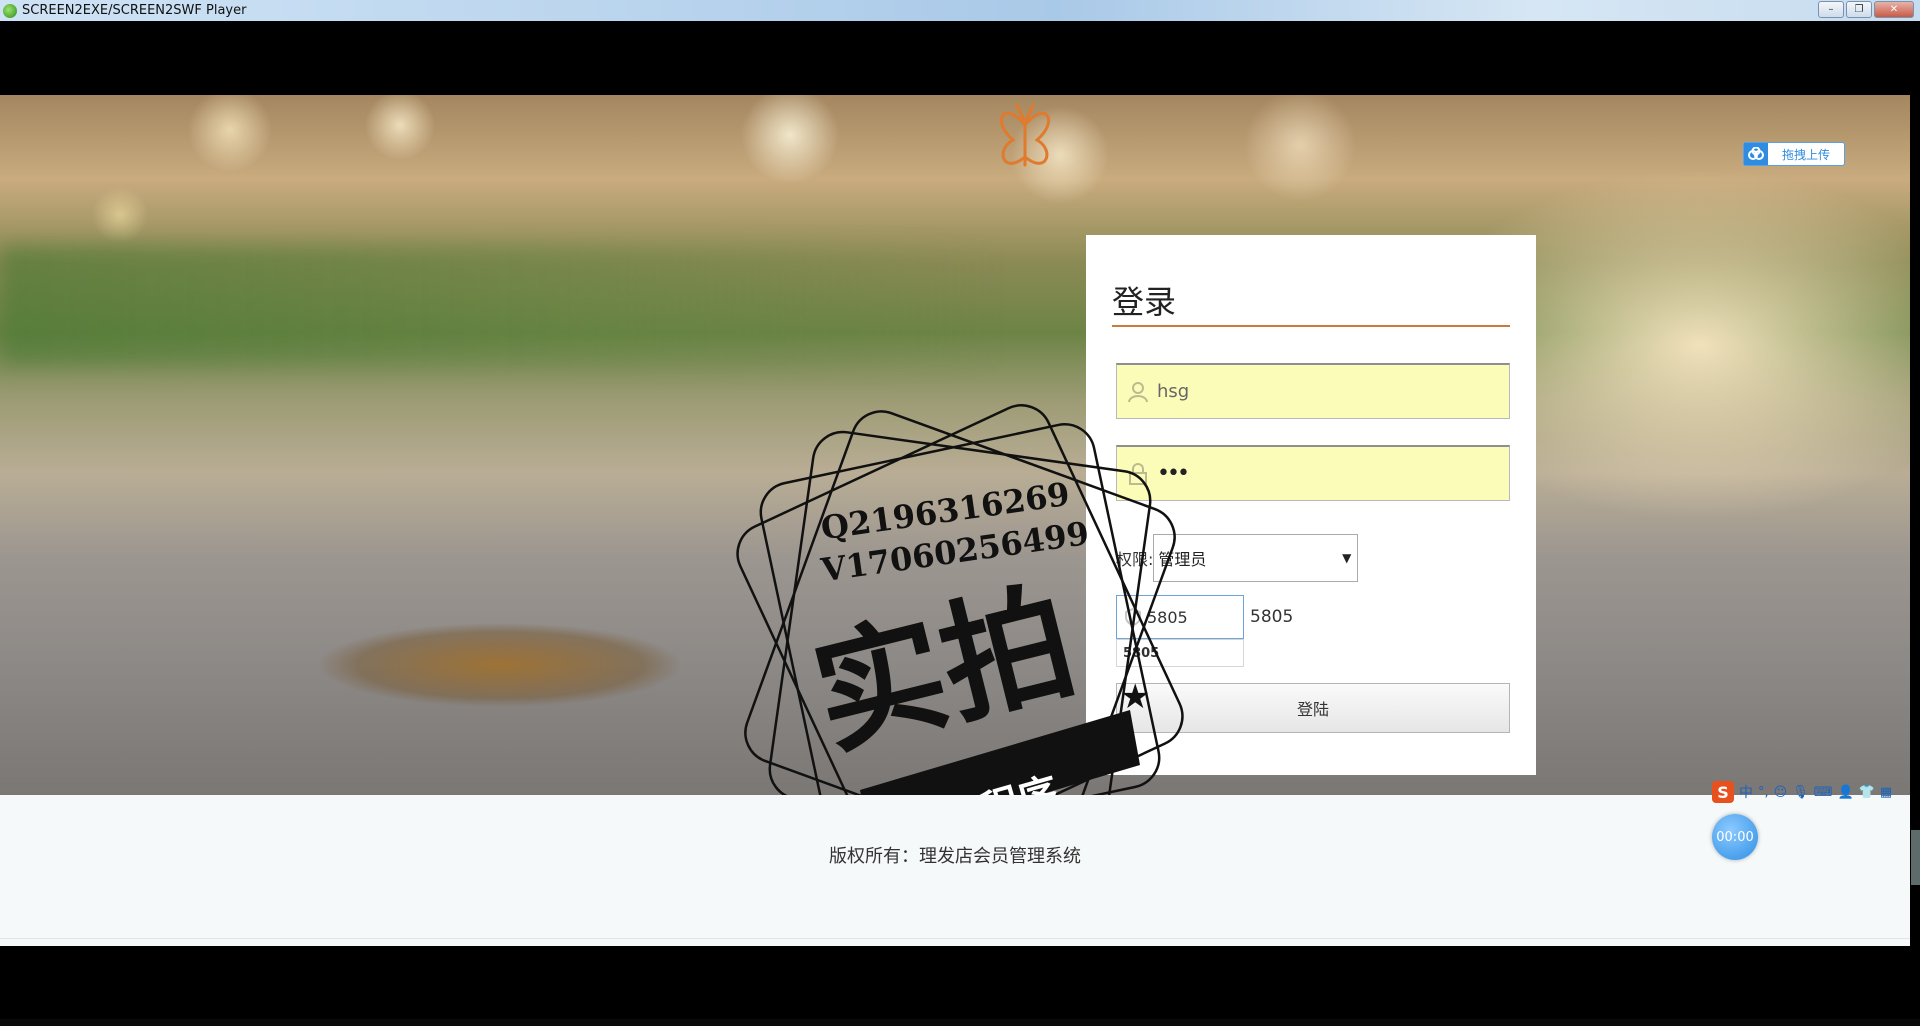 The height and width of the screenshot is (1026, 1920). I want to click on role-select: 管理员 ▼, so click(1256, 558).